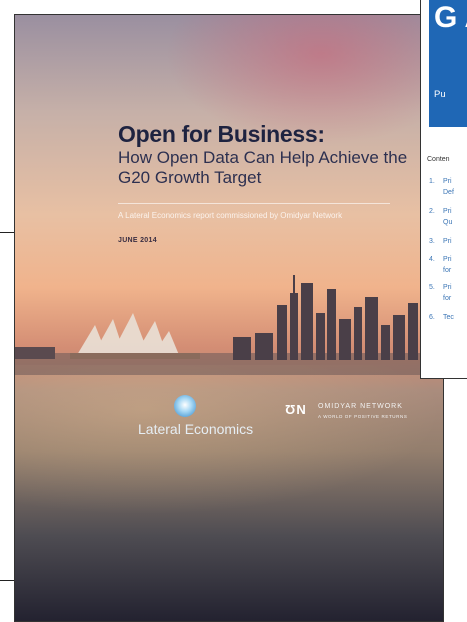 Image resolution: width=467 pixels, height=622 pixels. What do you see at coordinates (254, 203) in the screenshot?
I see `cover-divider` at bounding box center [254, 203].